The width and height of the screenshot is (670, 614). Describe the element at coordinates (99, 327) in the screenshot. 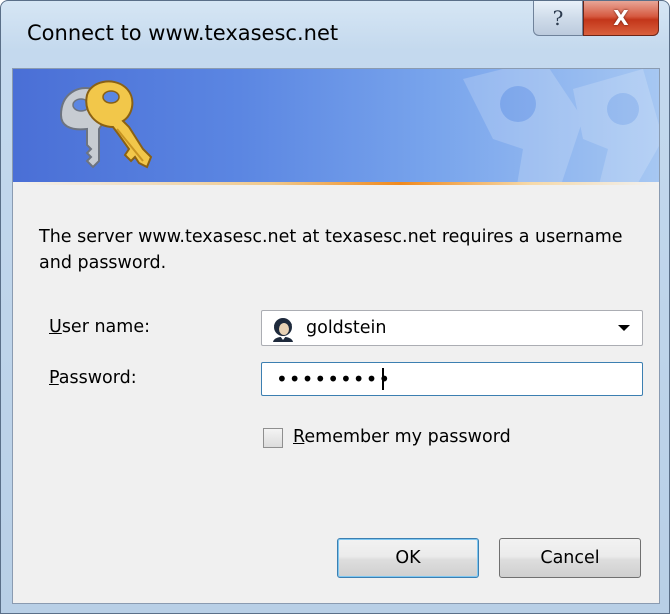

I see `username-label: User name:` at that location.